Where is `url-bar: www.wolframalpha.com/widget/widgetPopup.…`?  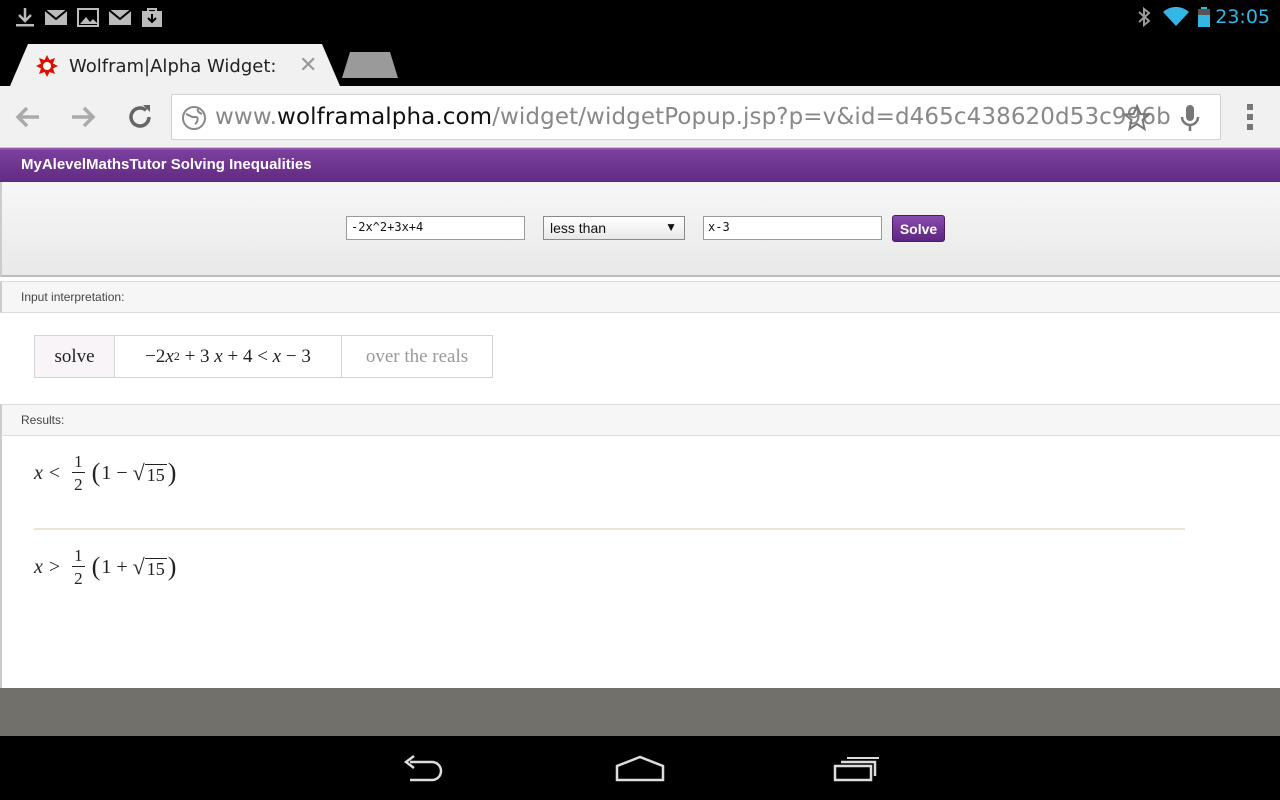 url-bar: www.wolframalpha.com/widget/widgetPopup.… is located at coordinates (696, 117).